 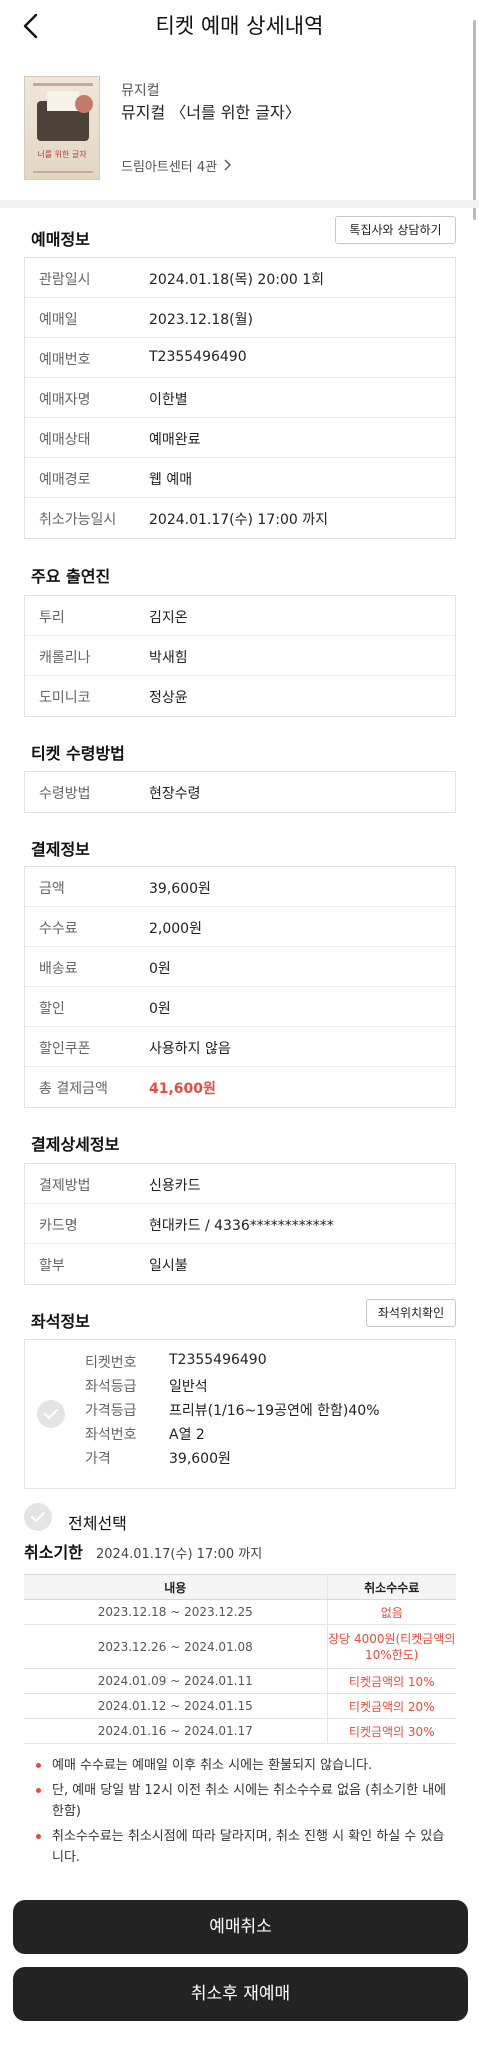 What do you see at coordinates (474, 120) in the screenshot?
I see `scrollbar` at bounding box center [474, 120].